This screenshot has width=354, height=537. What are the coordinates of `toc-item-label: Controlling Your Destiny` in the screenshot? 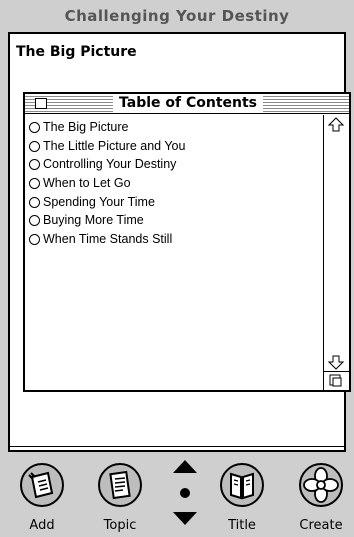 It's located at (110, 164).